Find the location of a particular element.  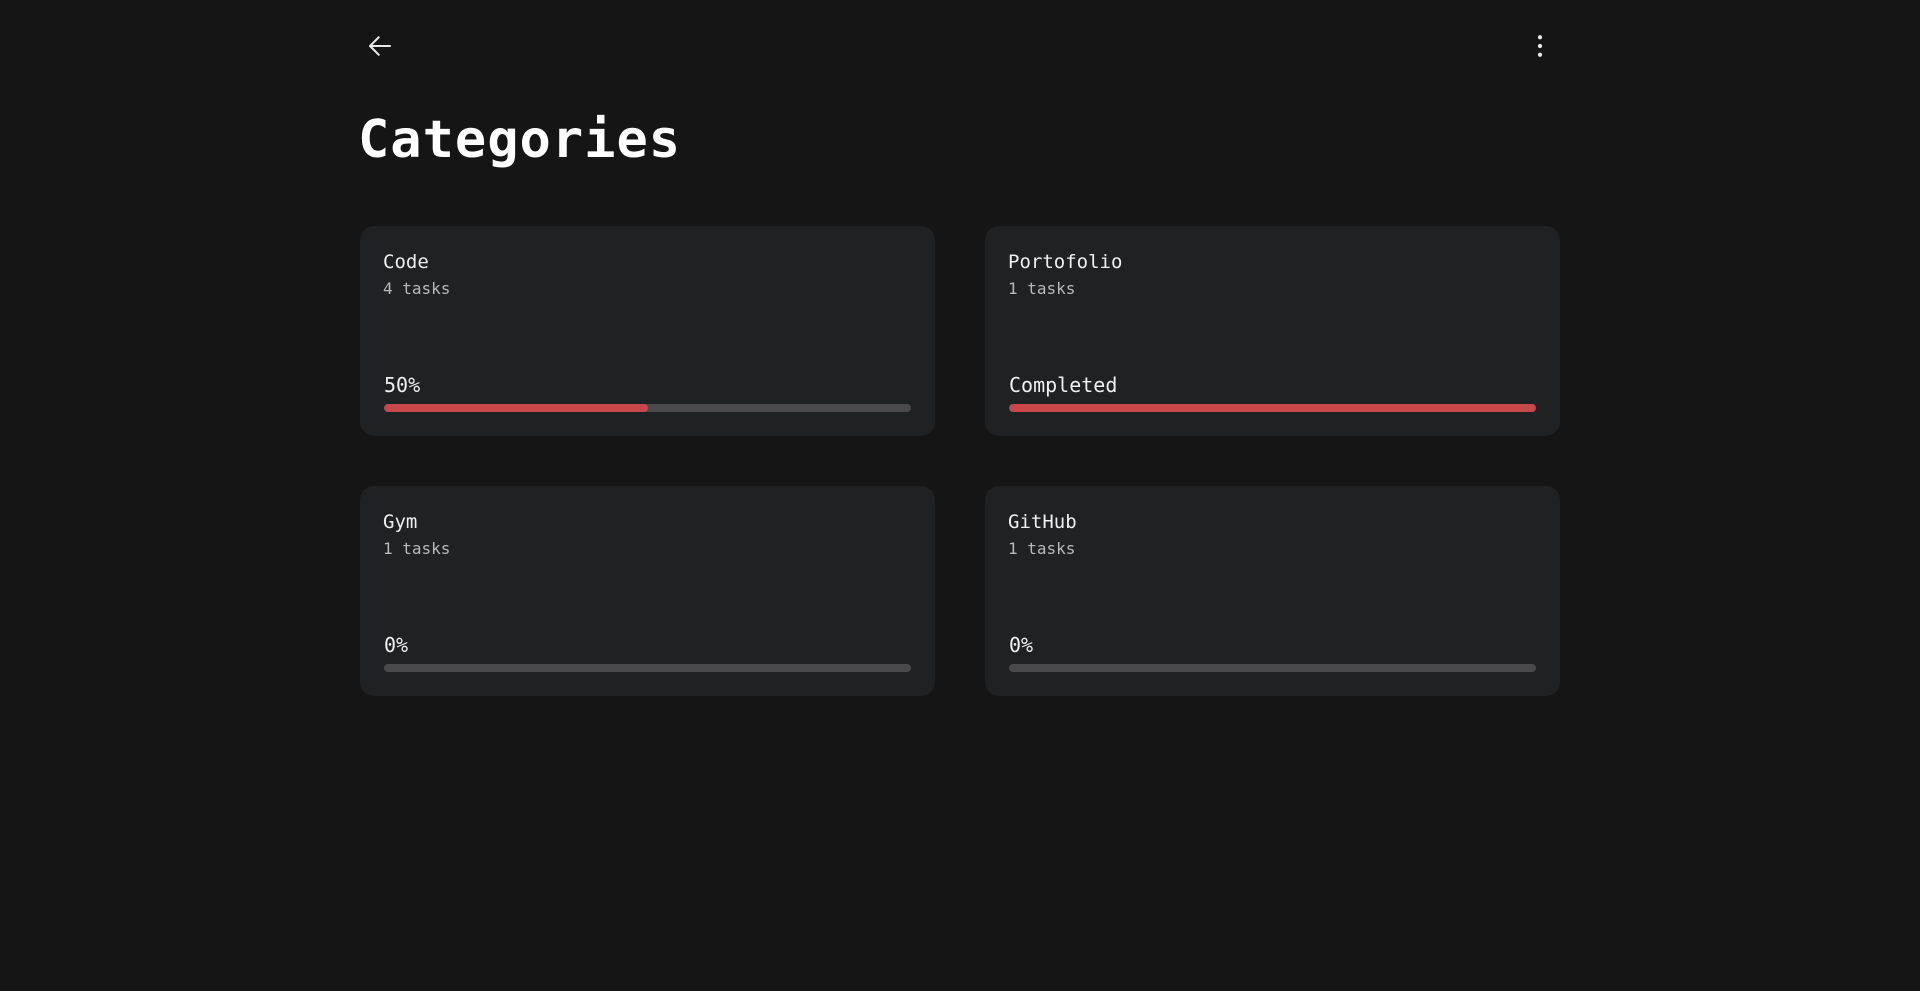

category-card-portofolio: Portofolio 1 tasks Completed is located at coordinates (1272, 331).